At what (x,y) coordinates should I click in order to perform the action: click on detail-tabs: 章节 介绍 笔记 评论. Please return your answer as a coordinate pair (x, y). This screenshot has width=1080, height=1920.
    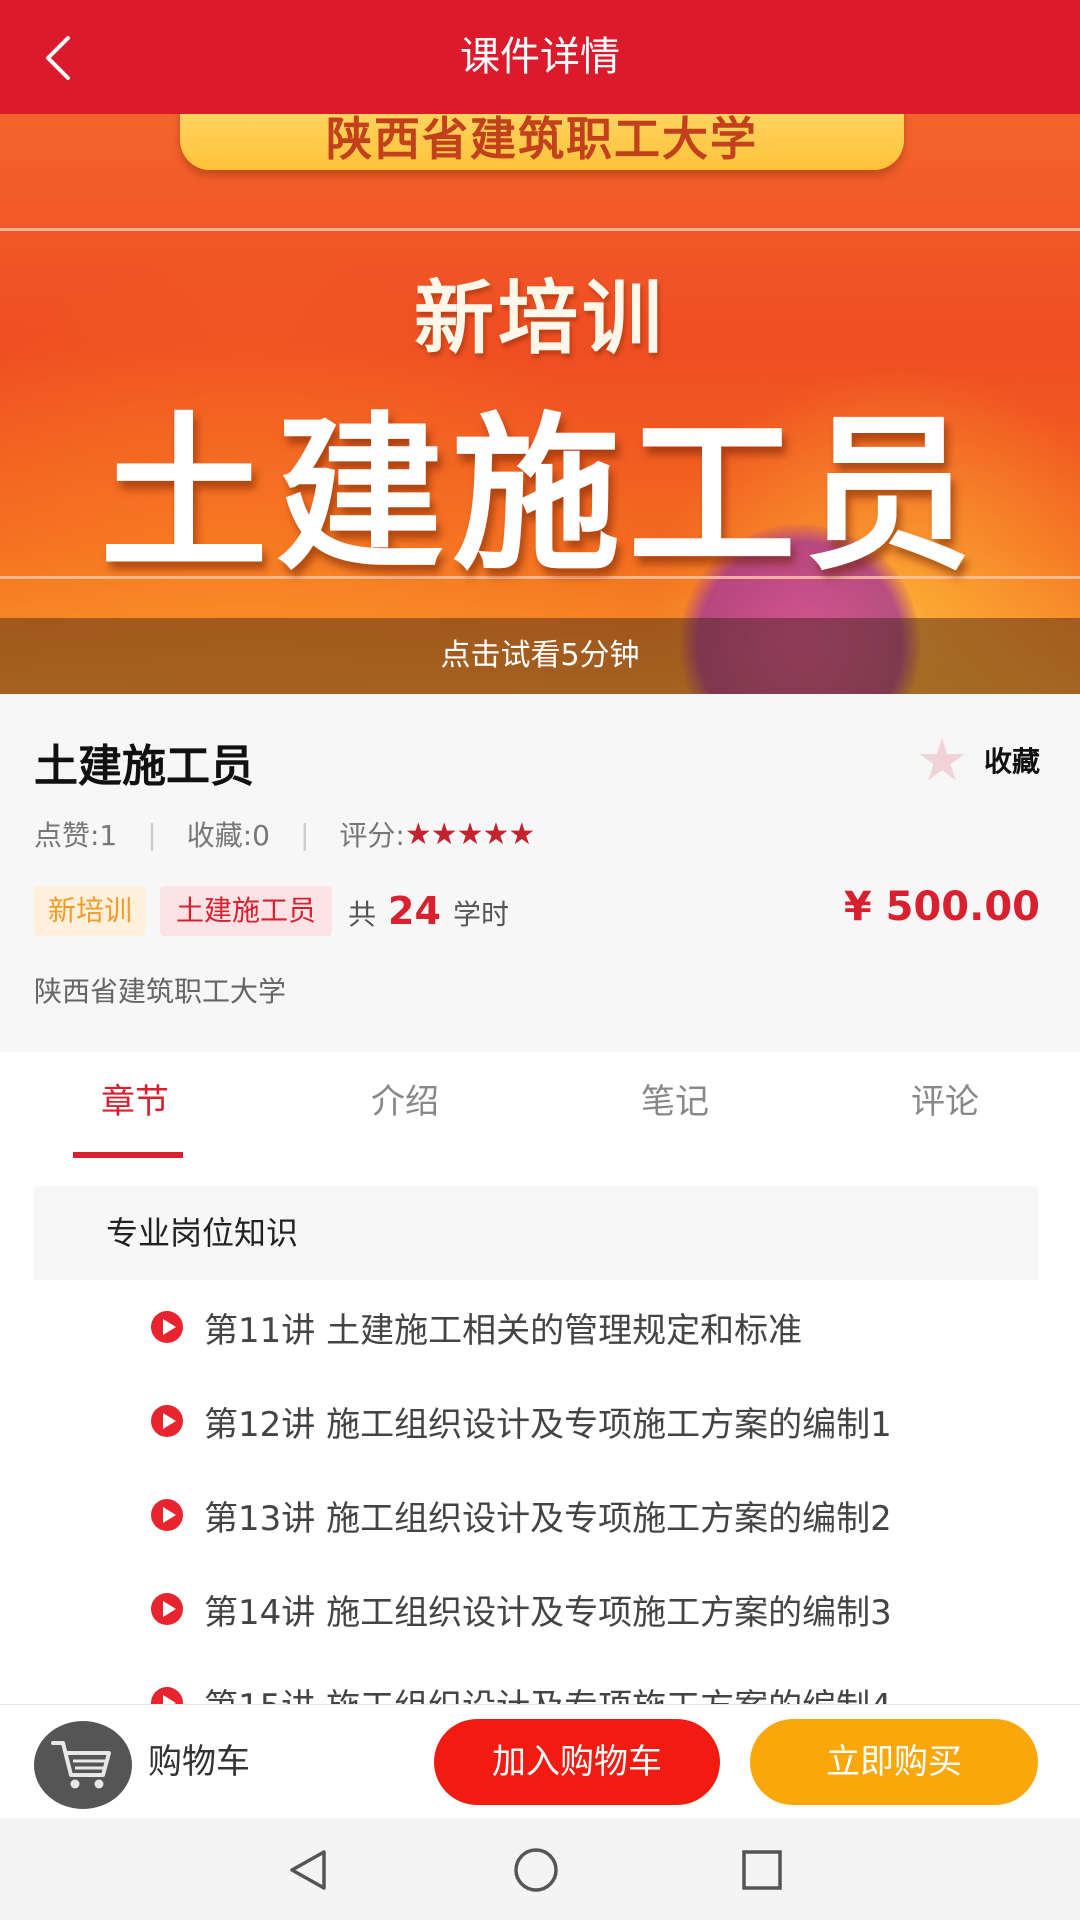
    Looking at the image, I should click on (540, 1105).